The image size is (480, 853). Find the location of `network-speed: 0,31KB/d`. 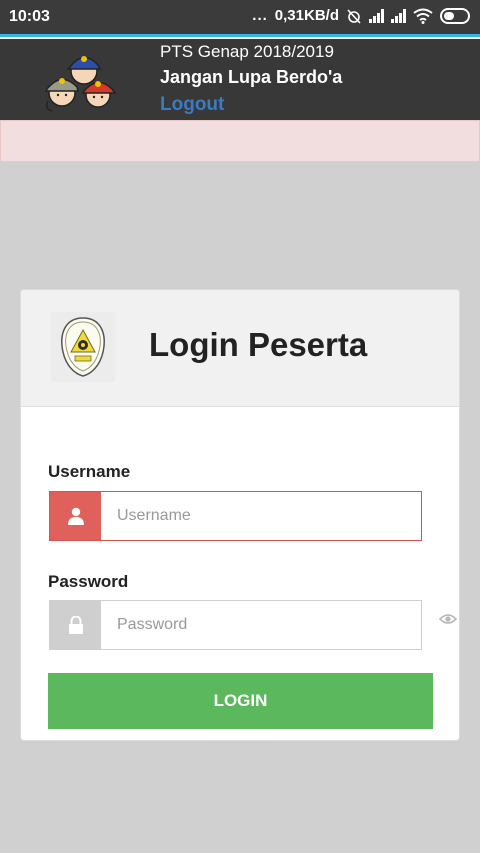

network-speed: 0,31KB/d is located at coordinates (306, 15).